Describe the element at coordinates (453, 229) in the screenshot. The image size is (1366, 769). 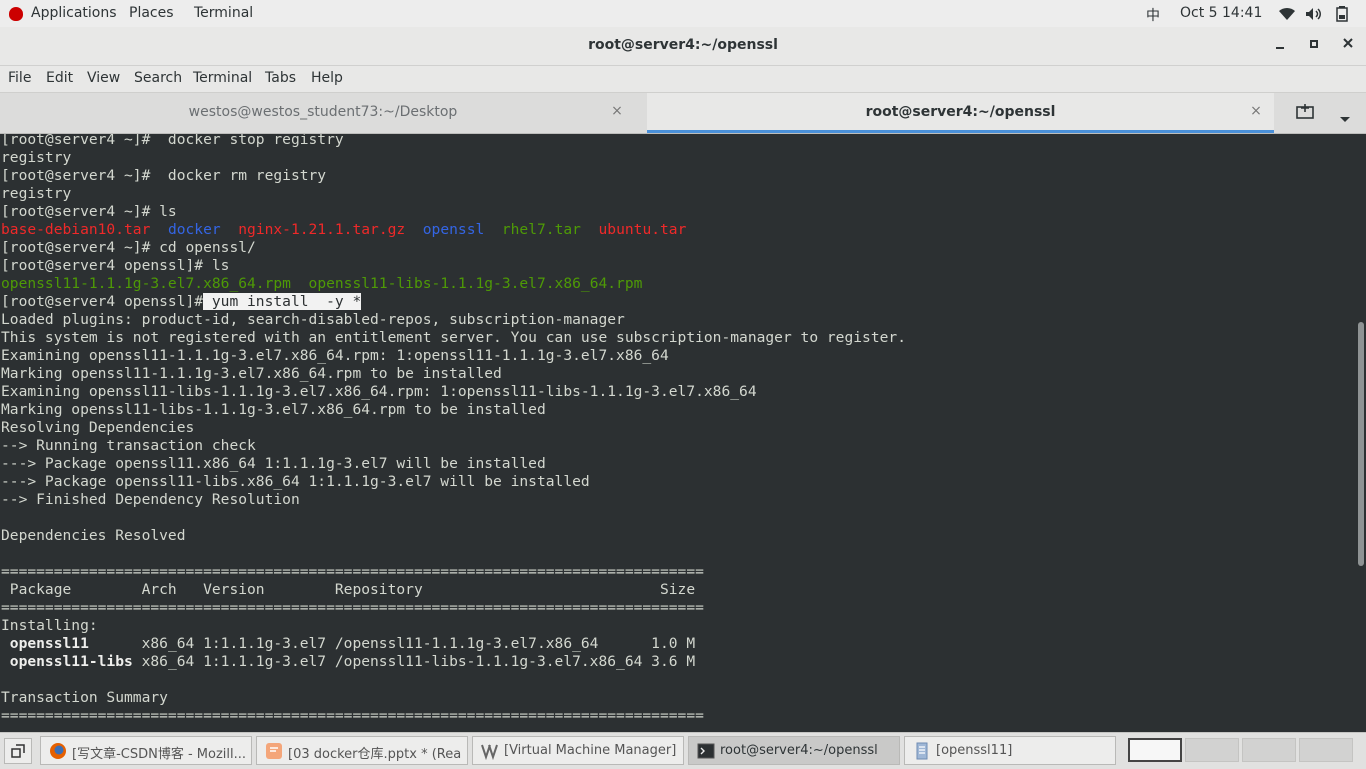
I see `ls-dir: openssl` at that location.